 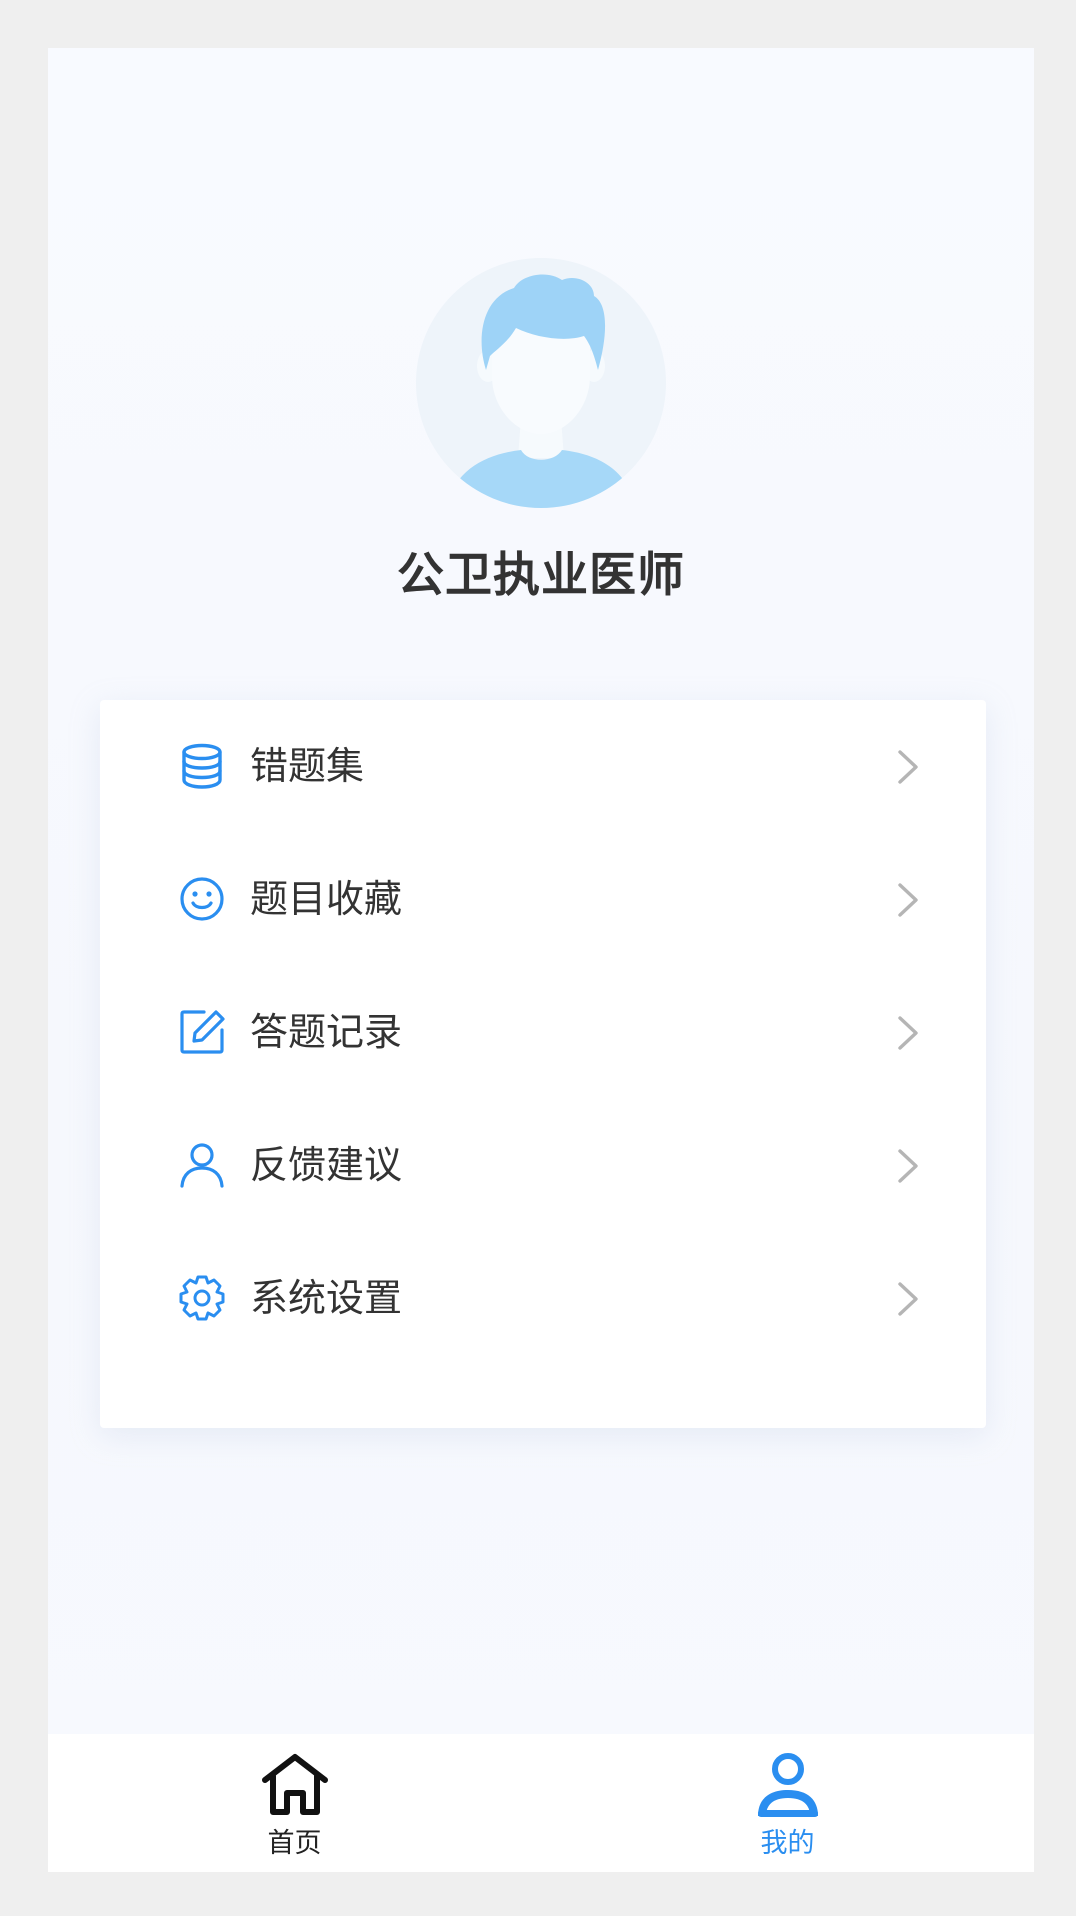 I want to click on tab-home: 首页, so click(x=294, y=1803).